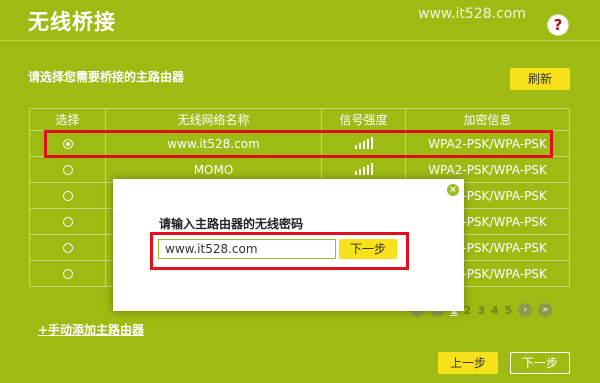 The width and height of the screenshot is (600, 383). Describe the element at coordinates (453, 190) in the screenshot. I see `close-icon: ×` at that location.